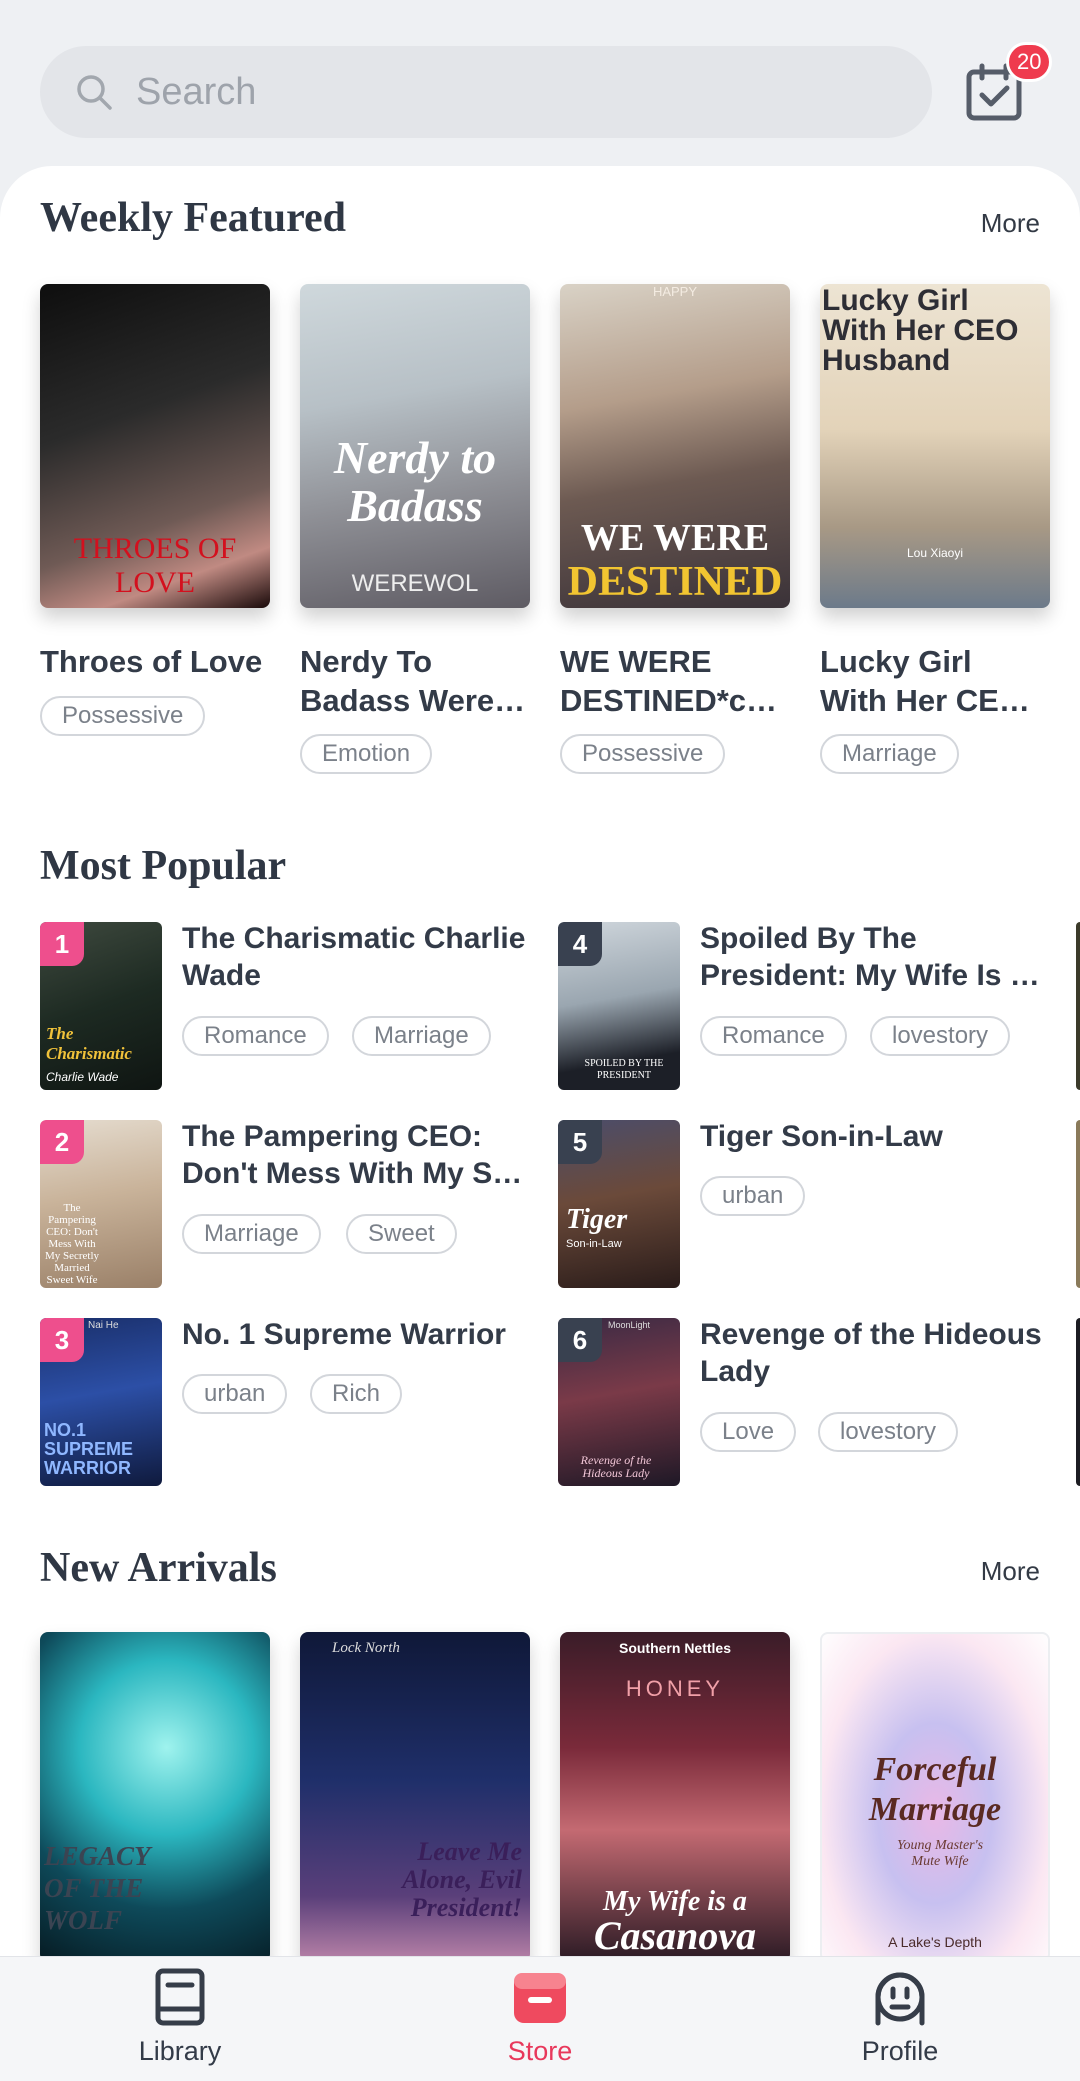 This screenshot has height=2081, width=1080. I want to click on rank-badge: 5, so click(580, 1142).